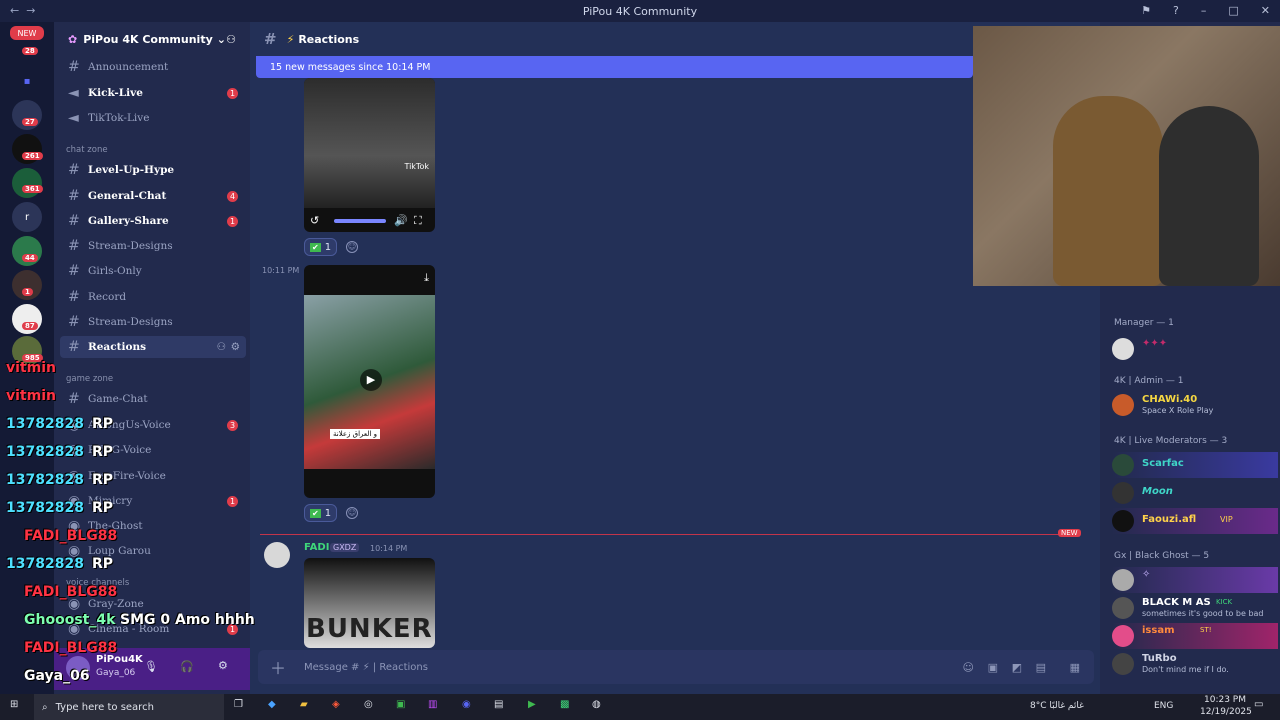 The height and width of the screenshot is (720, 1280). I want to click on overlay-message: RP, so click(103, 452).